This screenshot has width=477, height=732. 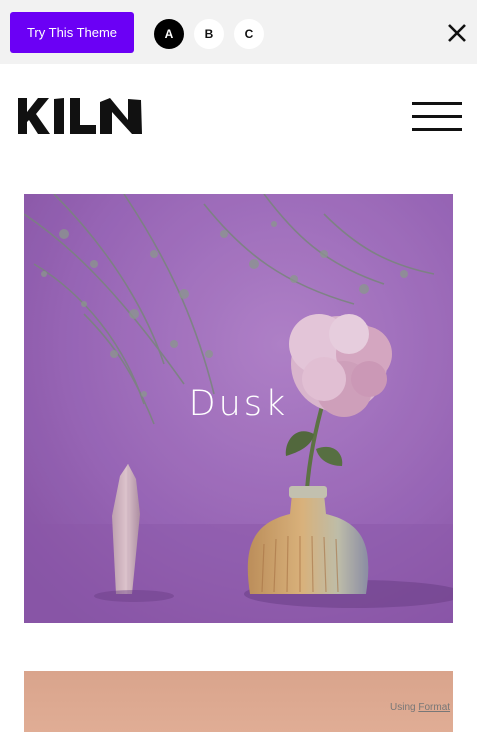 I want to click on hamburger-menu-icon, so click(x=438, y=116).